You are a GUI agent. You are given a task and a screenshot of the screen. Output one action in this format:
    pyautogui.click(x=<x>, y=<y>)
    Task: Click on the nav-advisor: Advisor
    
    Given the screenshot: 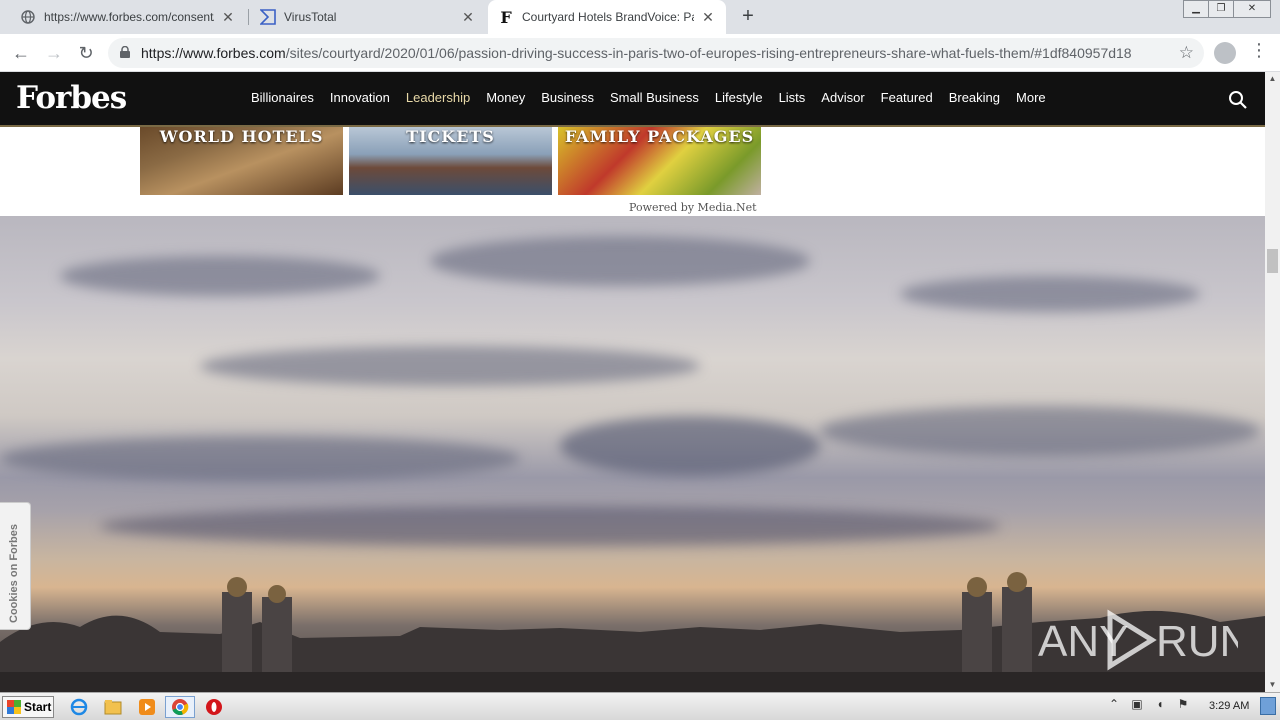 What is the action you would take?
    pyautogui.click(x=842, y=97)
    